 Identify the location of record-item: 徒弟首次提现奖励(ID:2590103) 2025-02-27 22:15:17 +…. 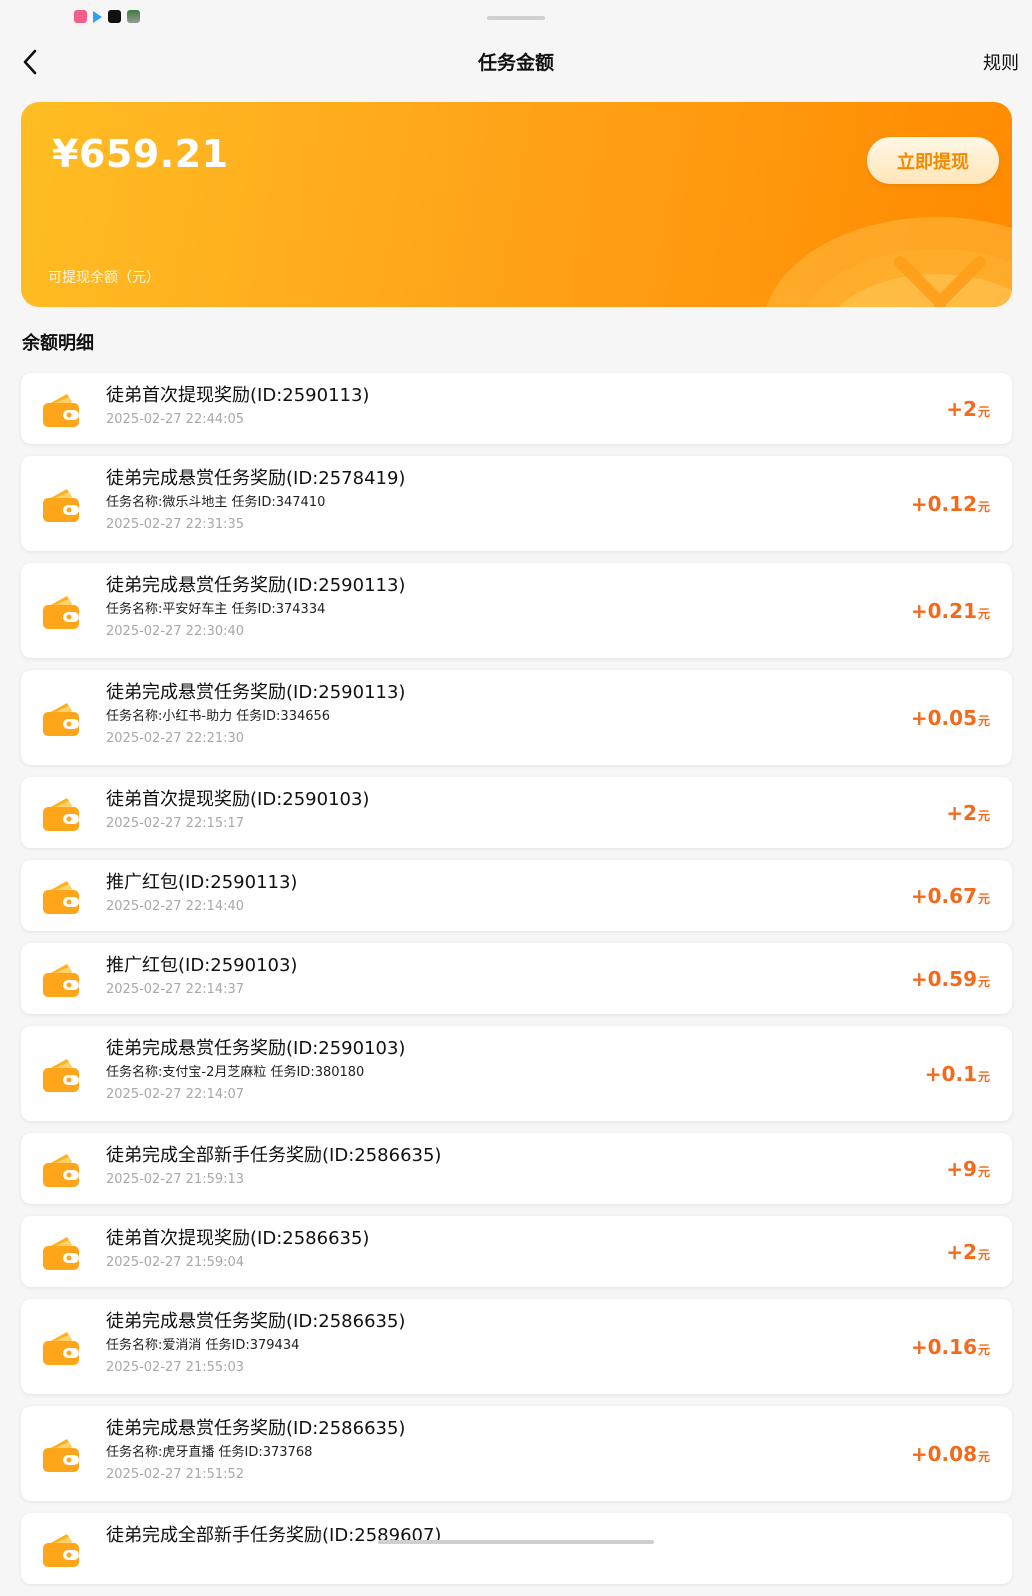
(516, 812).